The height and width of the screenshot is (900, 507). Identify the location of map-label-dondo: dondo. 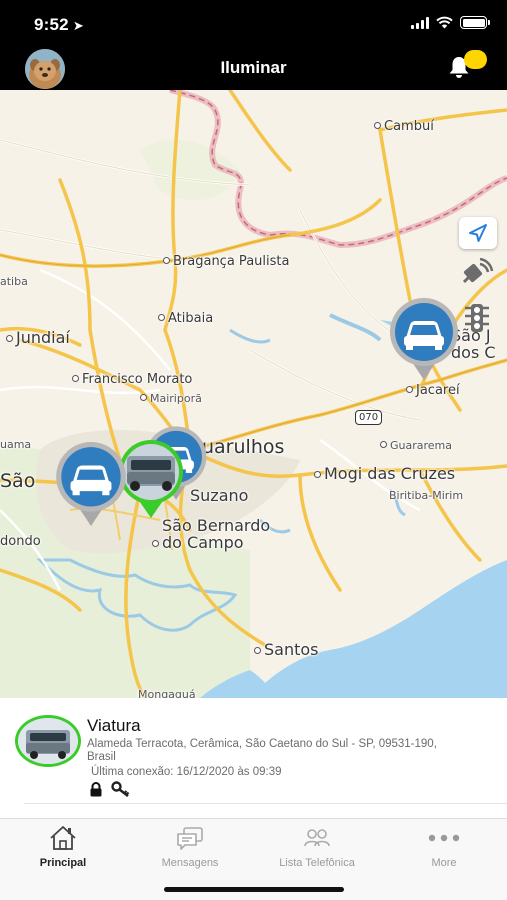
(20, 541).